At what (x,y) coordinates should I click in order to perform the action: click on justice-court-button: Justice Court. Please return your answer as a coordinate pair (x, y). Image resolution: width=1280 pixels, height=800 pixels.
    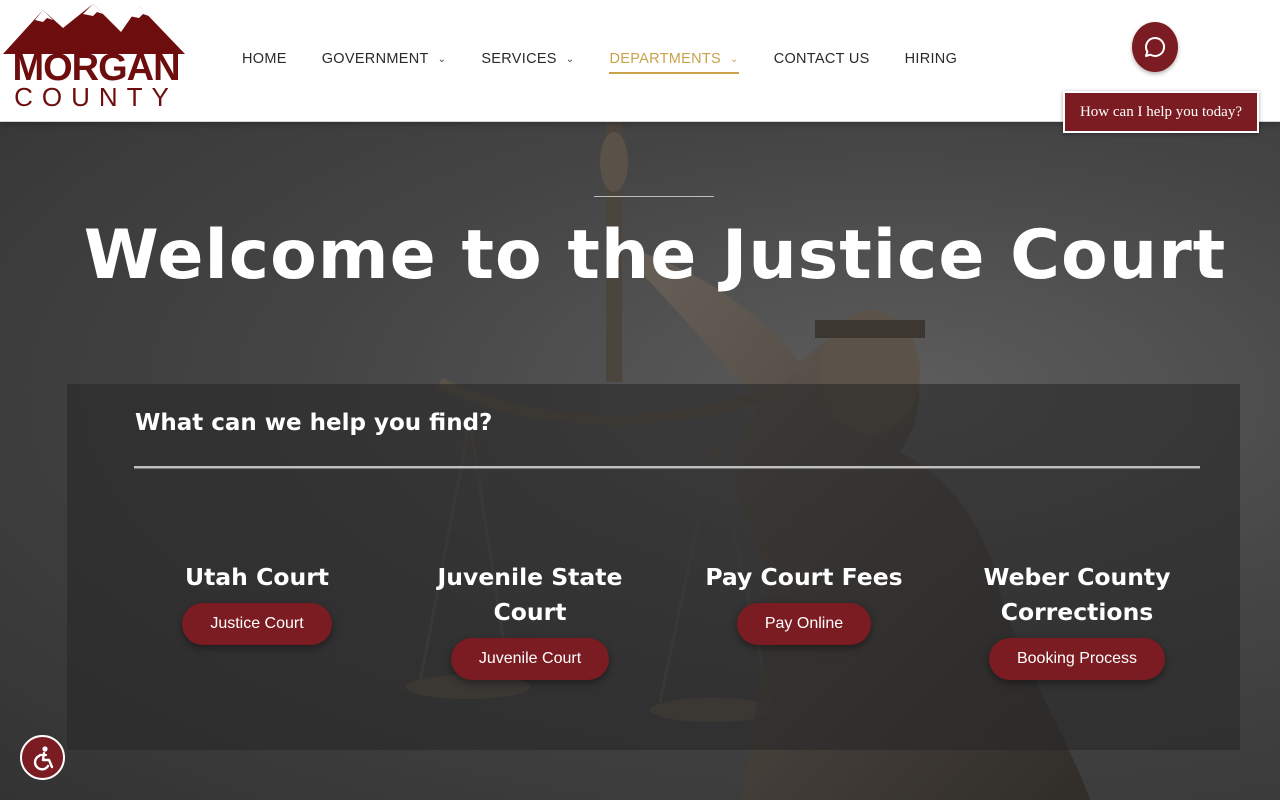
    Looking at the image, I should click on (257, 624).